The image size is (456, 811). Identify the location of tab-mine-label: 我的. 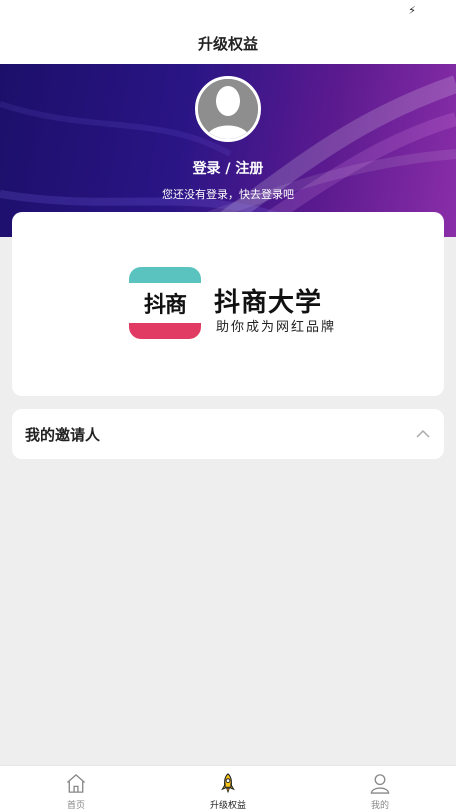
(379, 806).